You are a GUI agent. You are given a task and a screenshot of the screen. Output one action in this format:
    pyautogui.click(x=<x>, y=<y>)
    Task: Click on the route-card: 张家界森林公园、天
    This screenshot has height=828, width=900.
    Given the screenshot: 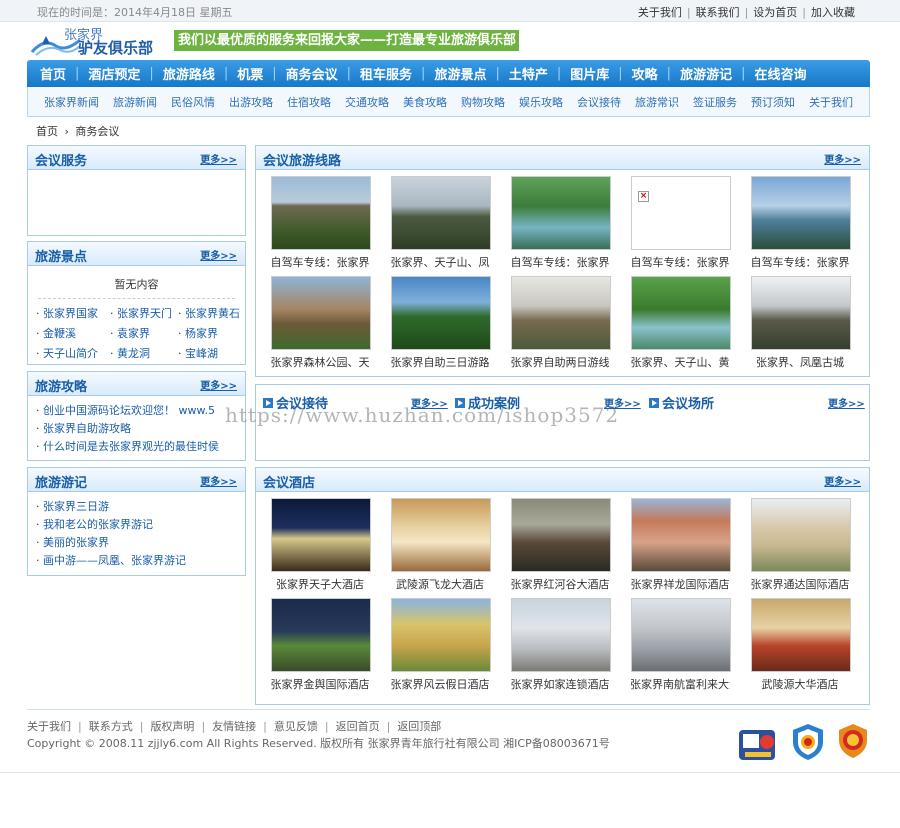 What is the action you would take?
    pyautogui.click(x=321, y=323)
    